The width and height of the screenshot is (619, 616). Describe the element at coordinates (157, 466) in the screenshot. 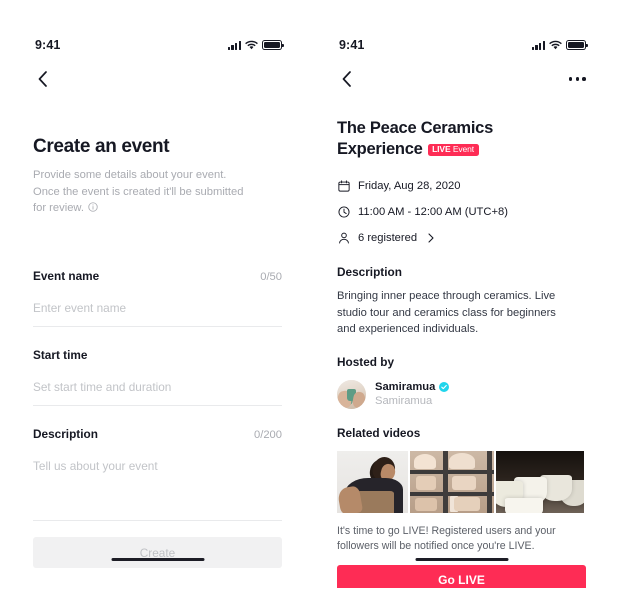

I see `description-input: Tell us about your event` at that location.